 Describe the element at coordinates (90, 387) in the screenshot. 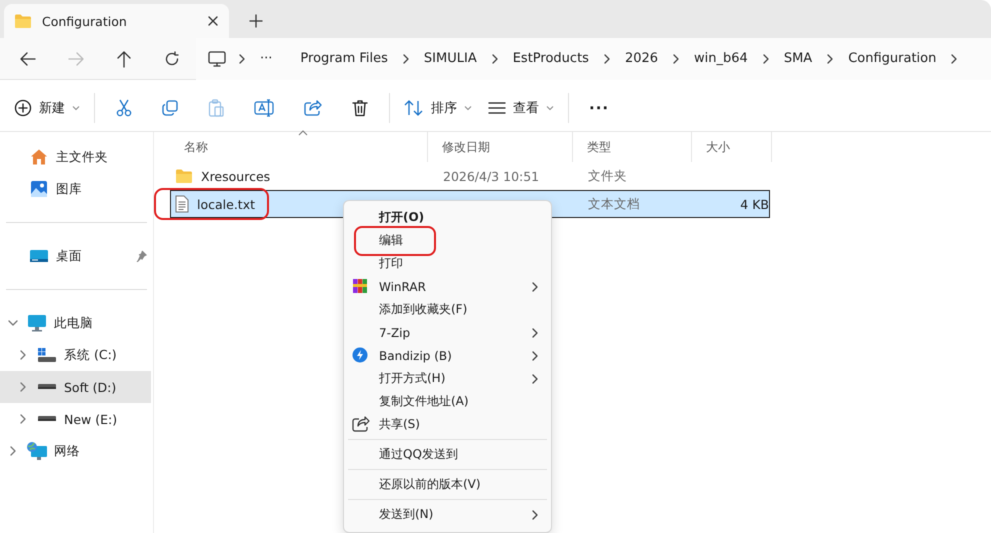

I see `sidebar-label: Soft (D:)` at that location.